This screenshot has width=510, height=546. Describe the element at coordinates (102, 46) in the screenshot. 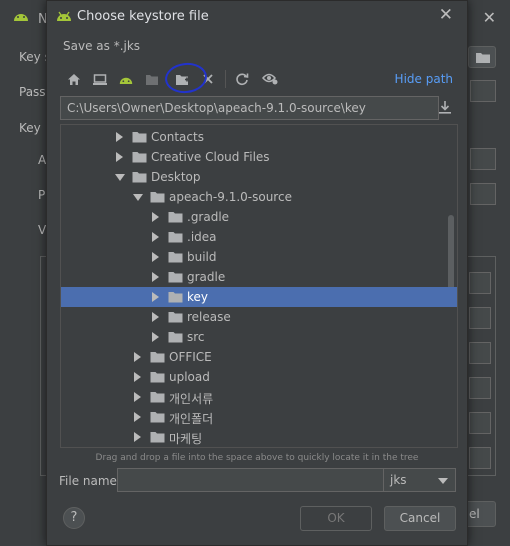

I see `dialog-subtitle: Save as *.jks` at that location.